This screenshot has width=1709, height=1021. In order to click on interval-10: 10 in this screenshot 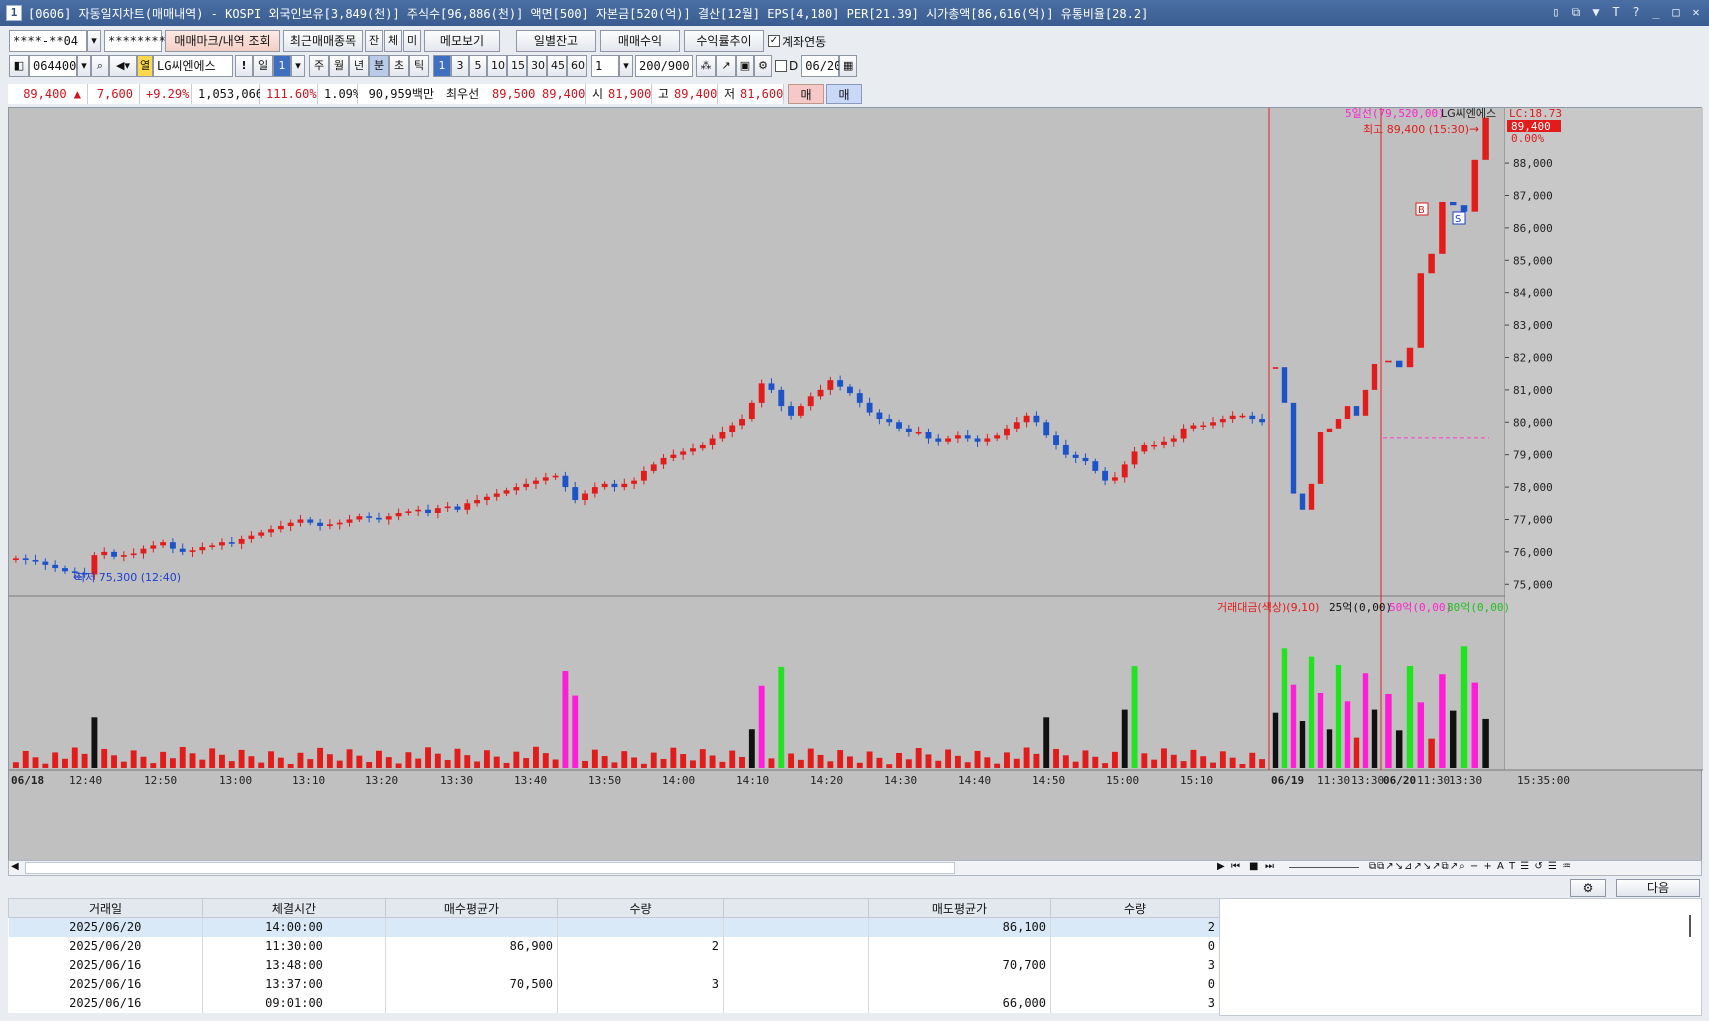, I will do `click(497, 66)`.